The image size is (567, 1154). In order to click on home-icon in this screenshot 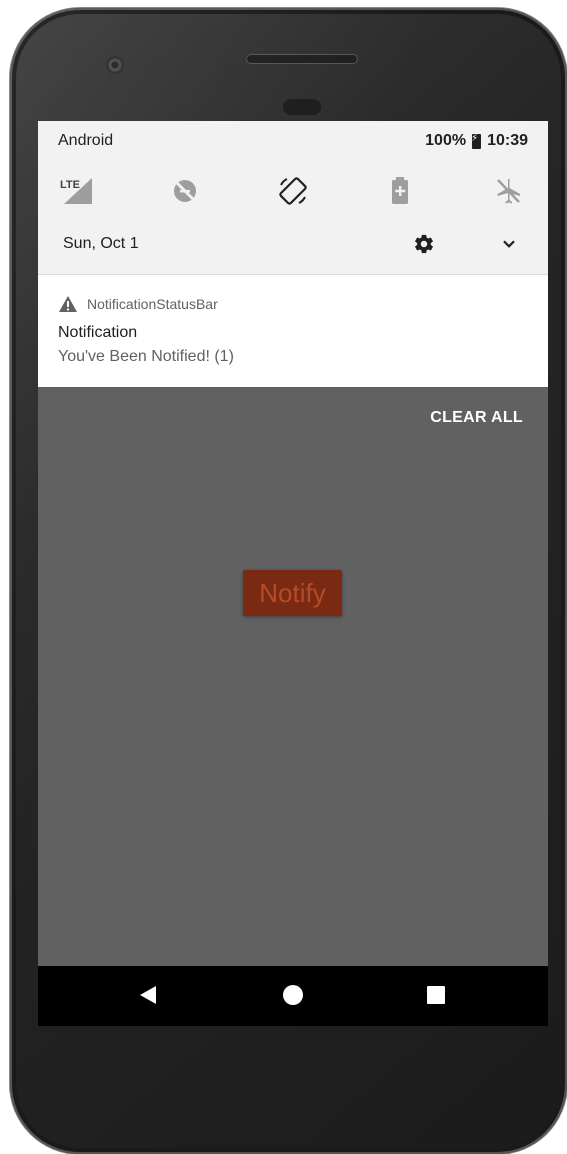, I will do `click(293, 995)`.